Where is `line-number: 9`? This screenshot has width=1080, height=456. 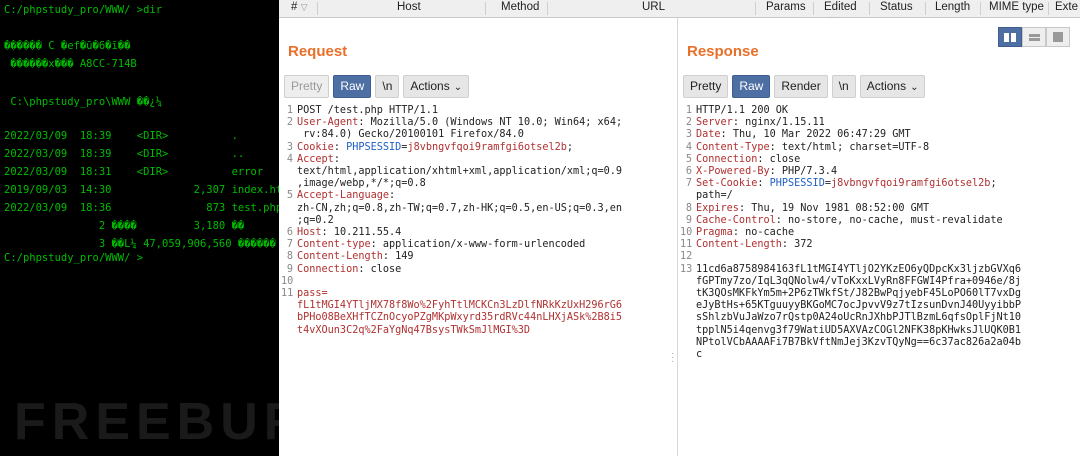 line-number: 9 is located at coordinates (688, 220).